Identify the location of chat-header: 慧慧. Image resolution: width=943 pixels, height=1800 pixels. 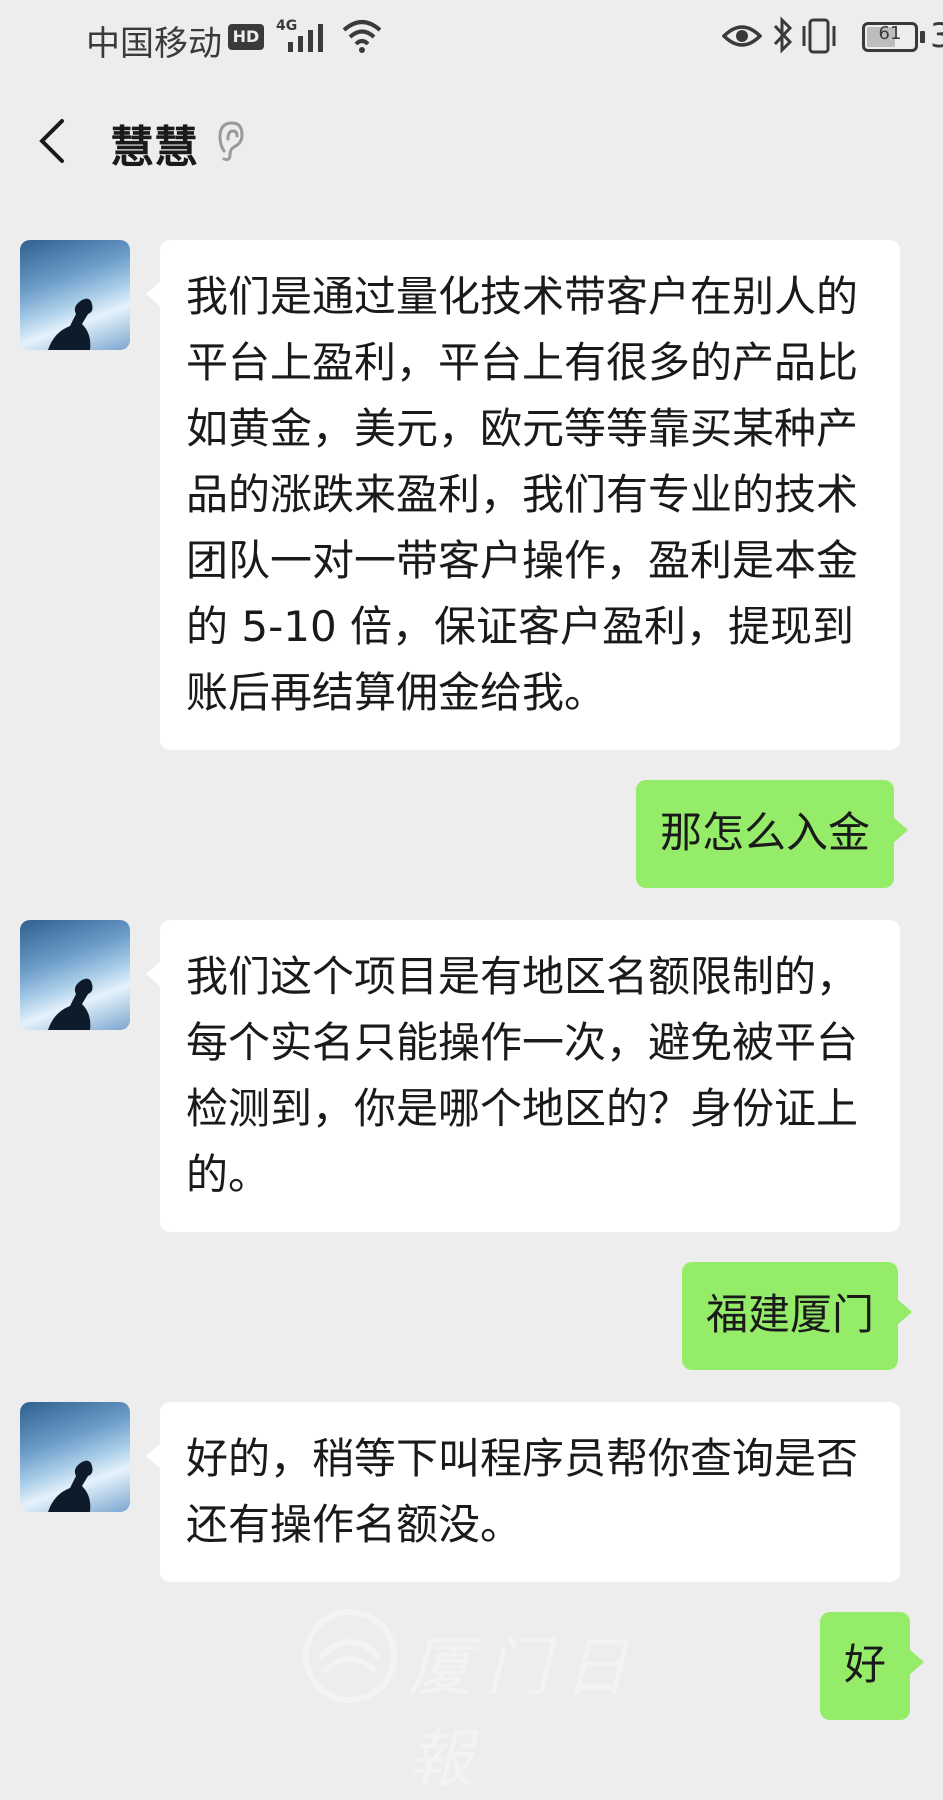
(471, 139).